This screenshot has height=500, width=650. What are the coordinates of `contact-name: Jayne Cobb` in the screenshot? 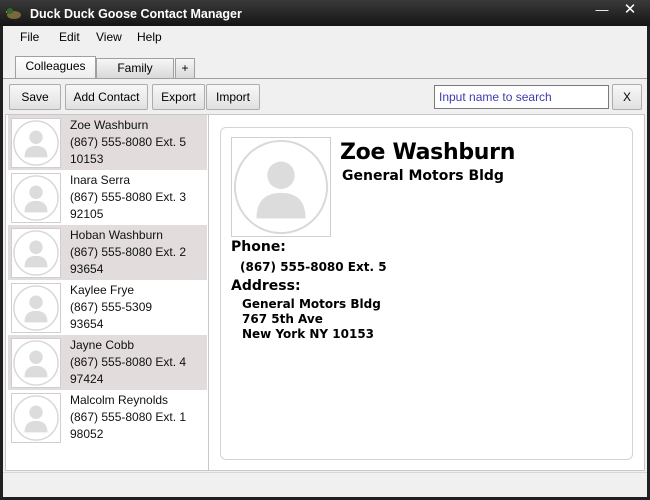 It's located at (102, 345).